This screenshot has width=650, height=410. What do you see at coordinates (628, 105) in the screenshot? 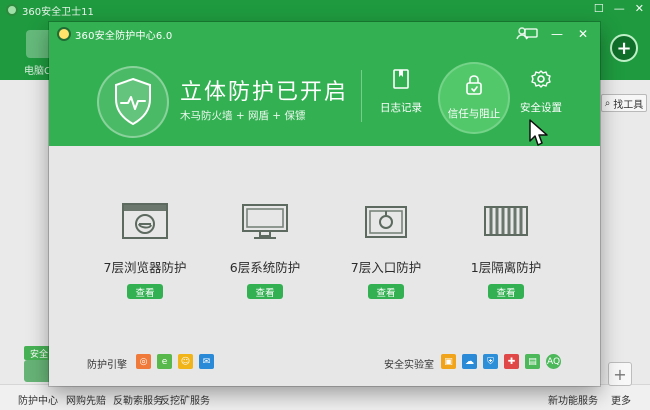
I see `find-tool-label: 找工具` at bounding box center [628, 105].